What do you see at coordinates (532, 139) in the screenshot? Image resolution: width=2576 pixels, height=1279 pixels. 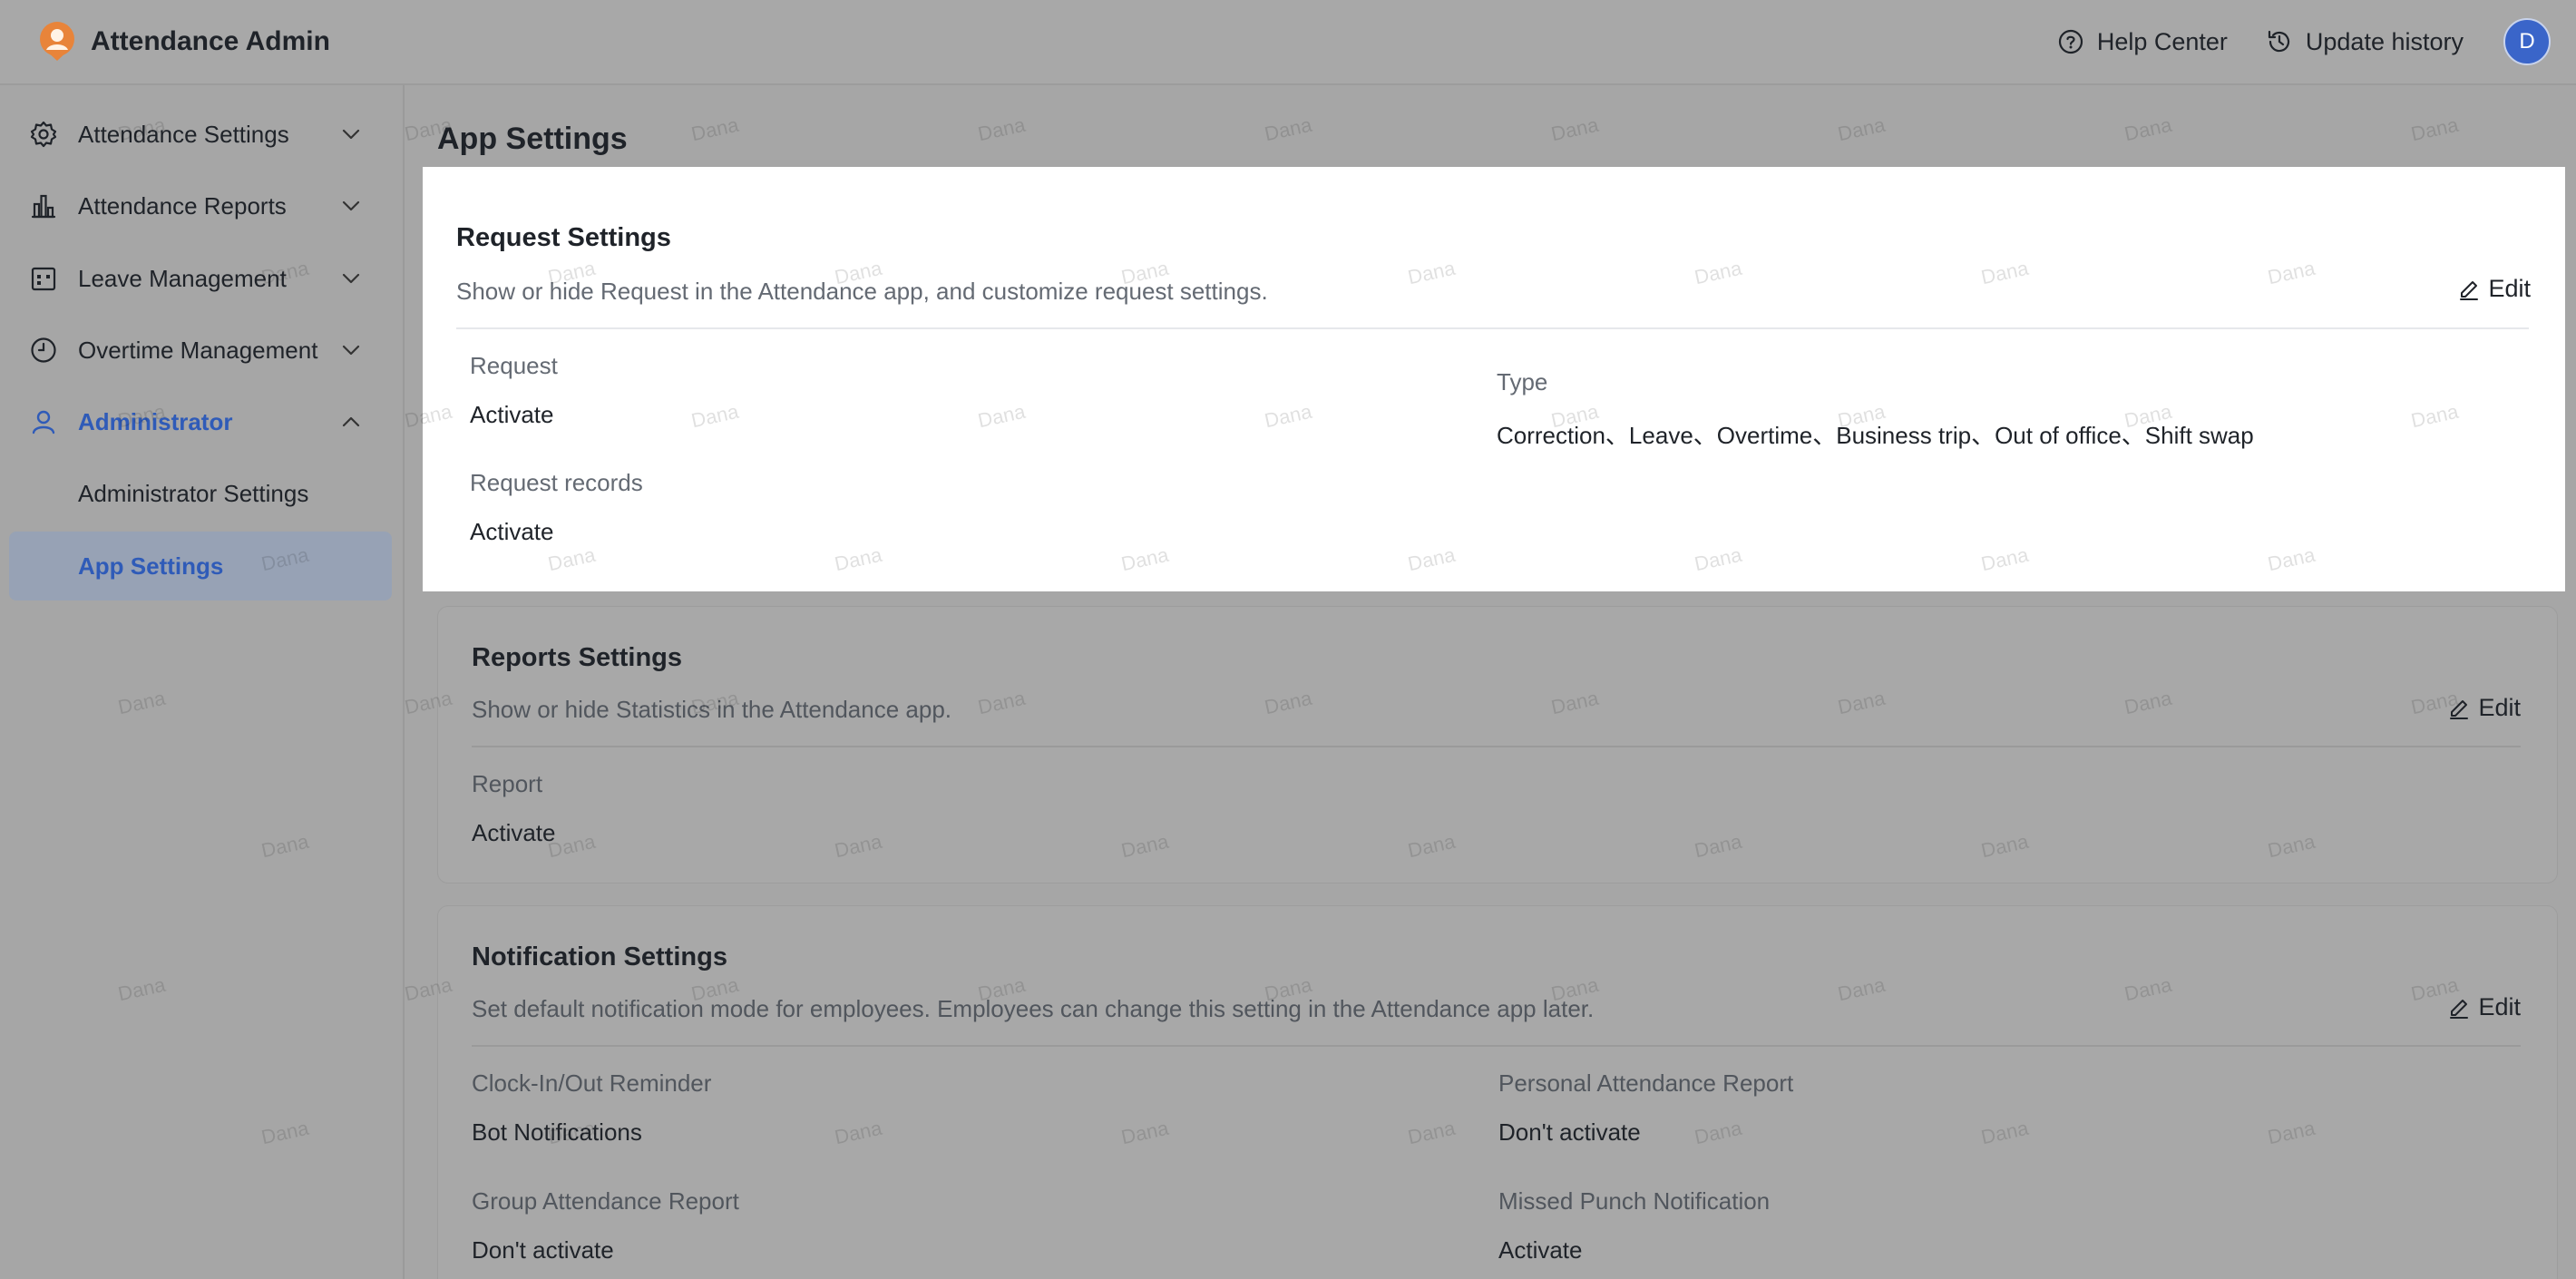 I see `page-title: App Settings` at bounding box center [532, 139].